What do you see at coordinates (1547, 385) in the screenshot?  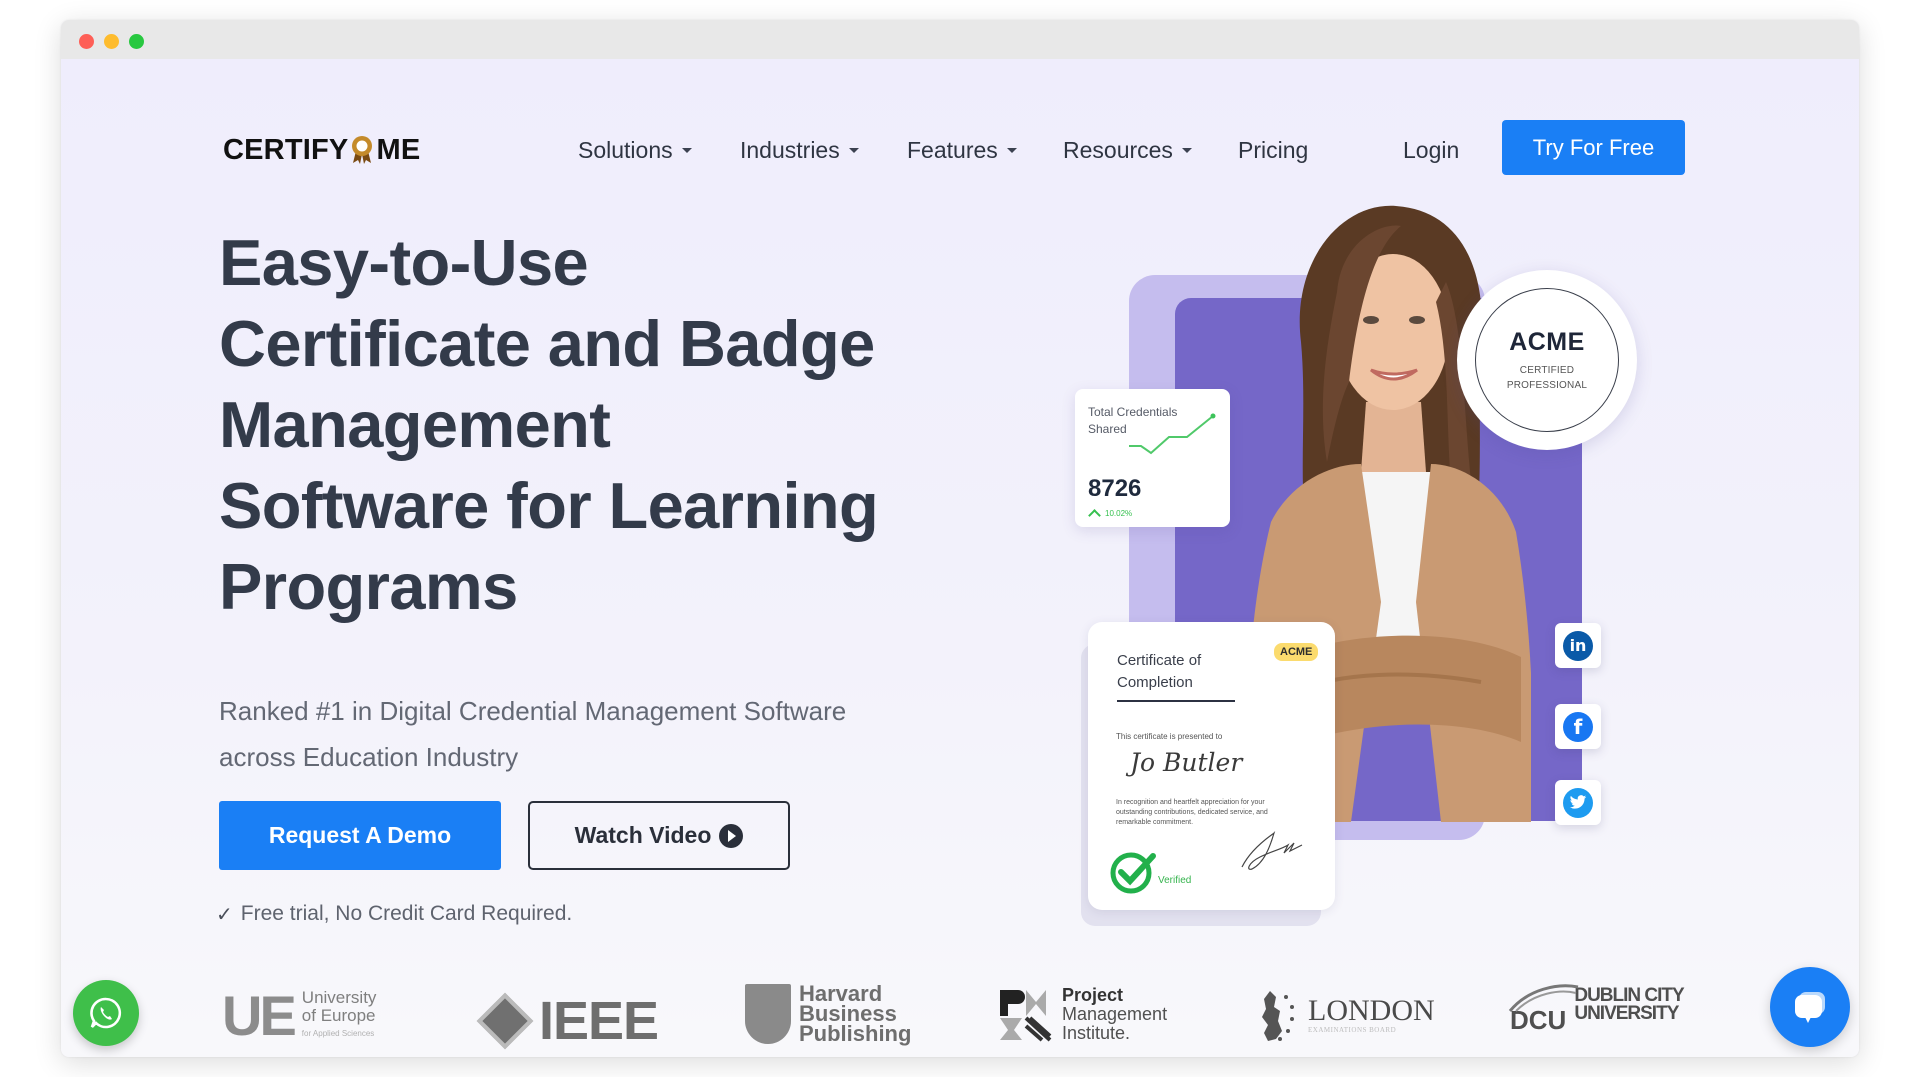 I see `badge-subtitle-line: PROFESSIONAL` at bounding box center [1547, 385].